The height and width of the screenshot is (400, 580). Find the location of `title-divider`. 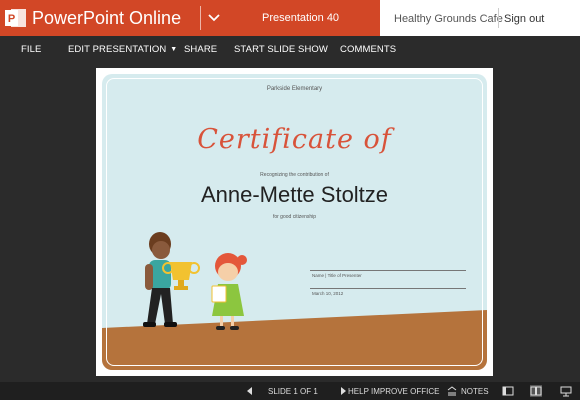

title-divider is located at coordinates (200, 18).